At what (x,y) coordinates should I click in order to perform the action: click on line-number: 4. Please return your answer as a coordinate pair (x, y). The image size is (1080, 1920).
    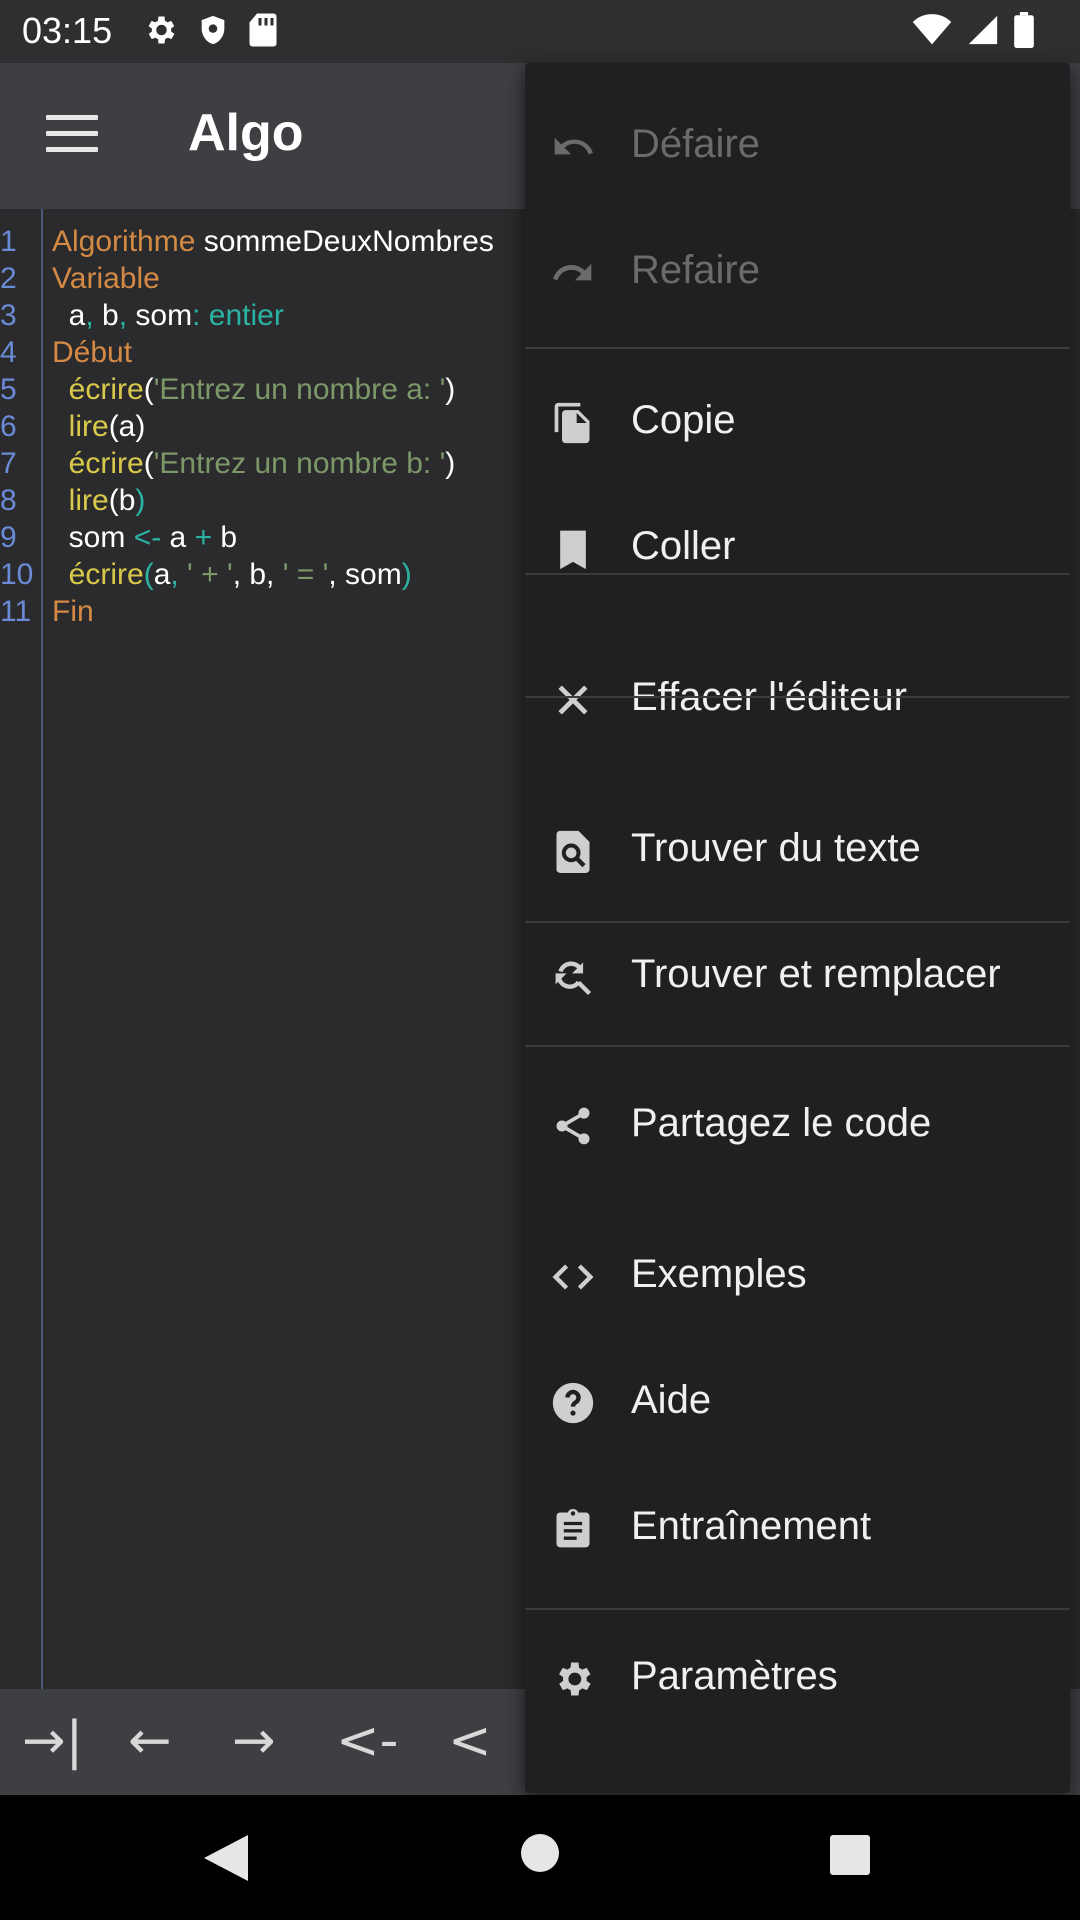
    Looking at the image, I should click on (8, 352).